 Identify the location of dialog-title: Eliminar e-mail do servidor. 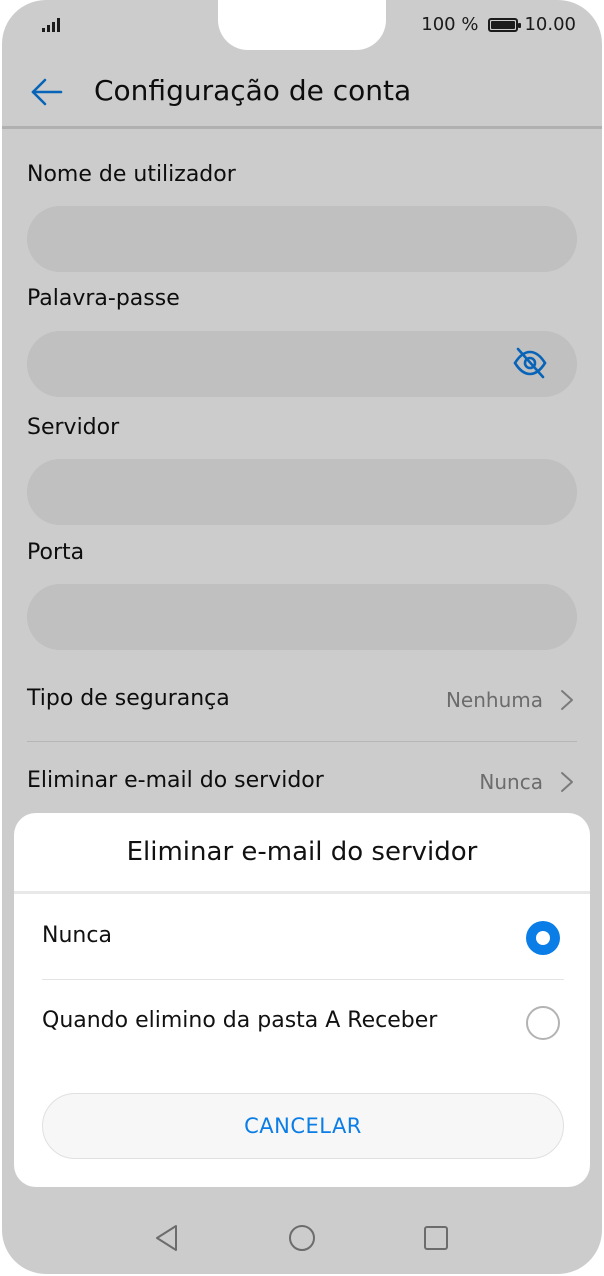
(302, 852).